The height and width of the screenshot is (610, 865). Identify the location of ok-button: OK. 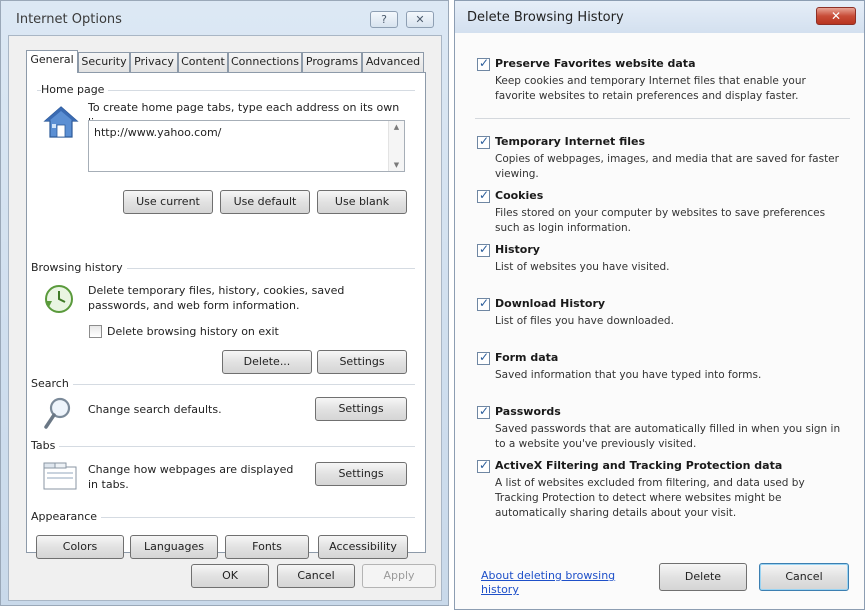
(230, 576).